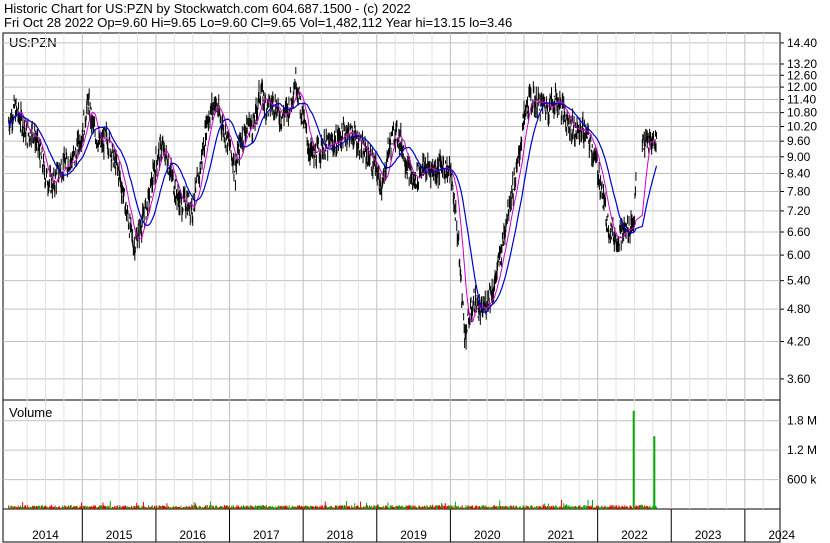 The height and width of the screenshot is (543, 830). What do you see at coordinates (799, 232) in the screenshot?
I see `price-tick-label: 6.60` at bounding box center [799, 232].